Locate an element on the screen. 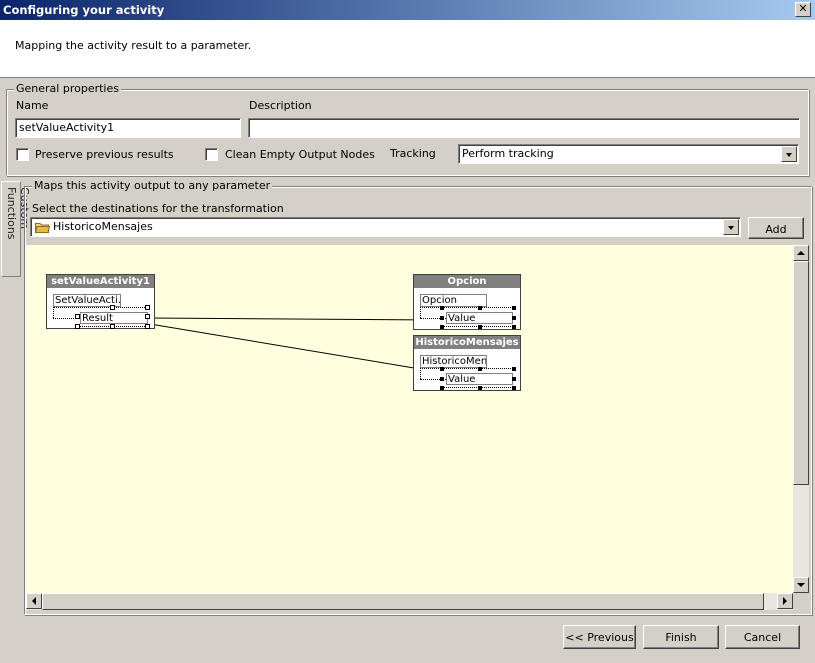 The width and height of the screenshot is (815, 663). previous-button: << Previous is located at coordinates (599, 637).